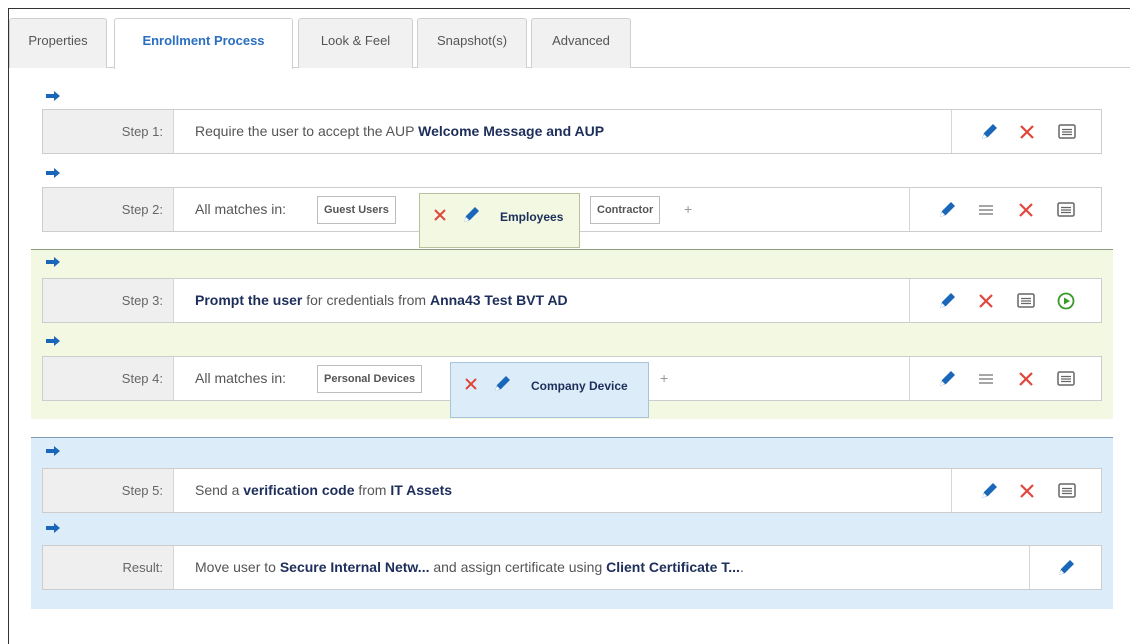  Describe the element at coordinates (549, 390) in the screenshot. I see `chip-company-device: Company Device` at that location.